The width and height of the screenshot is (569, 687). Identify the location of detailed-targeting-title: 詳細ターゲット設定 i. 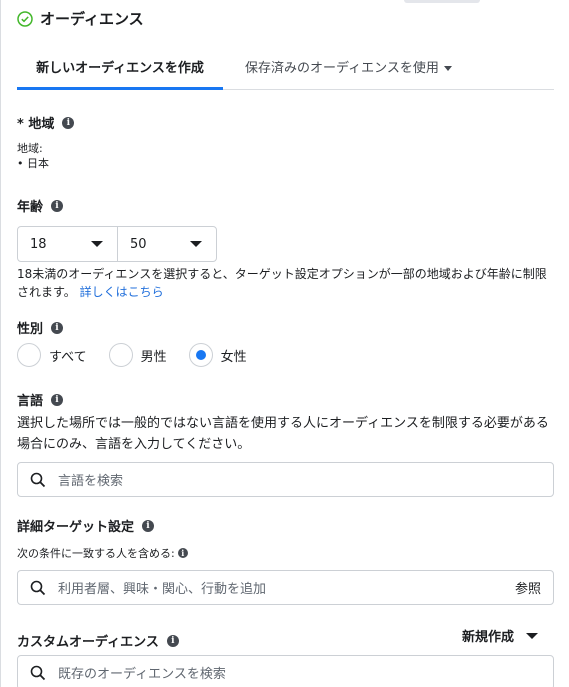
(86, 525).